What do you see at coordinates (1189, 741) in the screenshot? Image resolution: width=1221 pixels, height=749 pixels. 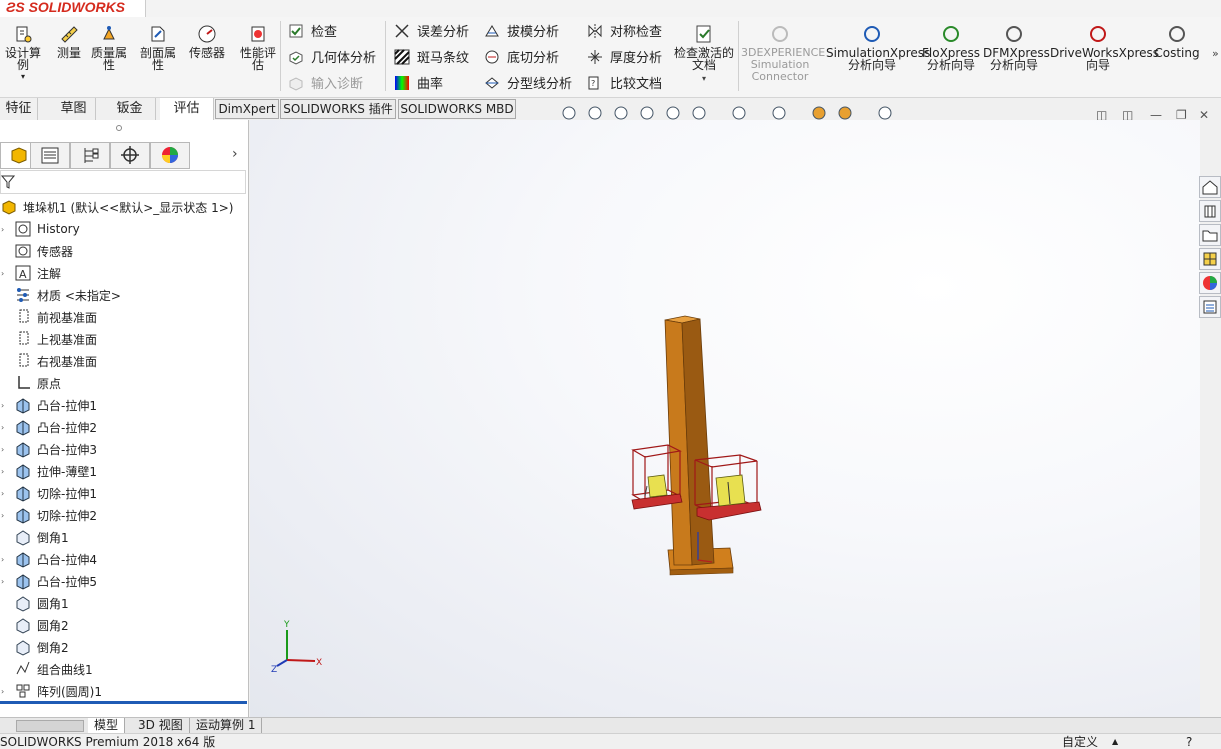 I see `help-icon: ?` at bounding box center [1189, 741].